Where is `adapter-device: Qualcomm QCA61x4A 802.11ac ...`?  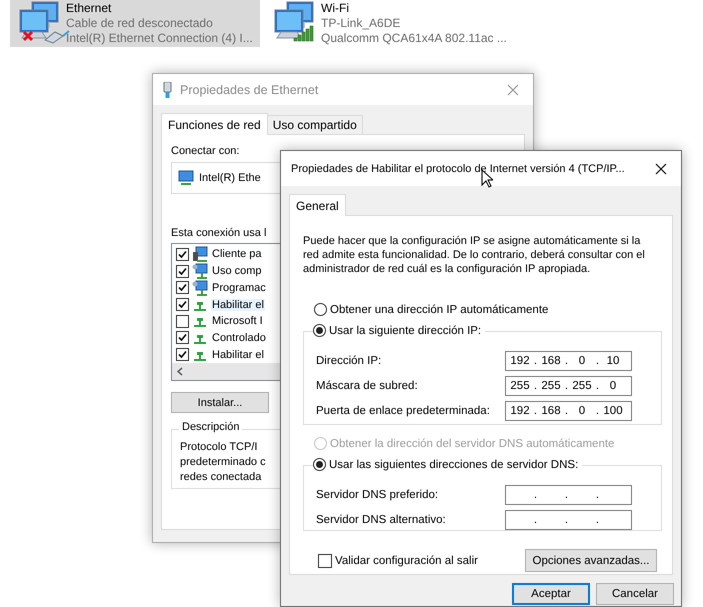
adapter-device: Qualcomm QCA61x4A 802.11ac ... is located at coordinates (414, 38).